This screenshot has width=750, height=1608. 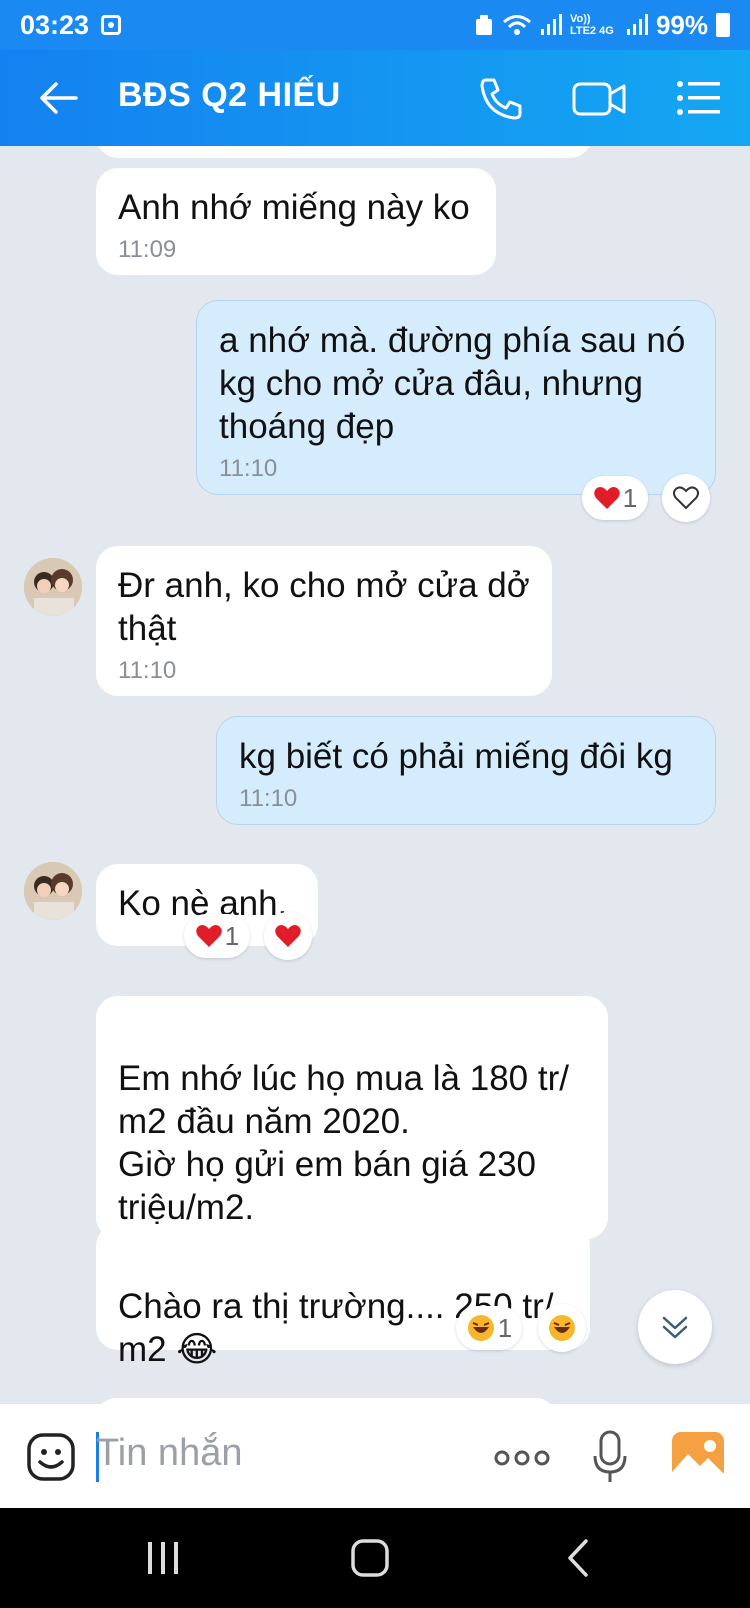 I want to click on scroll-to-bottom-button, so click(x=675, y=1327).